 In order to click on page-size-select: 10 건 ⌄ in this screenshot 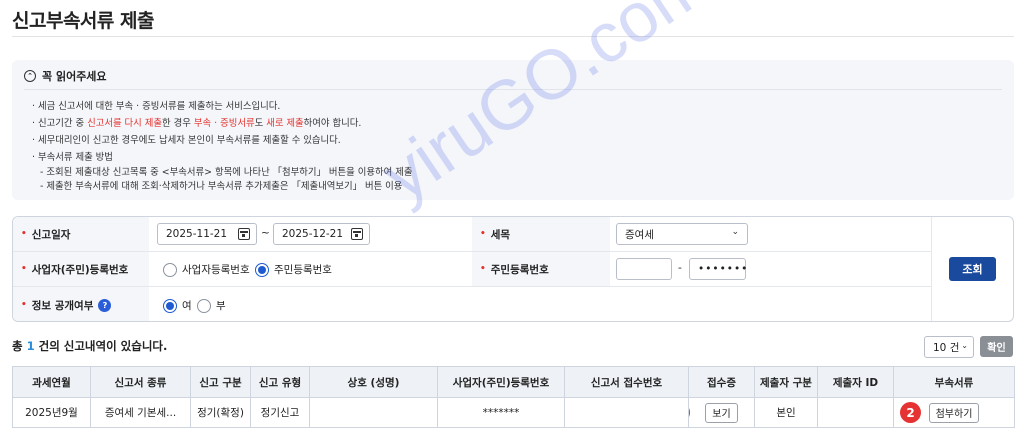, I will do `click(949, 347)`.